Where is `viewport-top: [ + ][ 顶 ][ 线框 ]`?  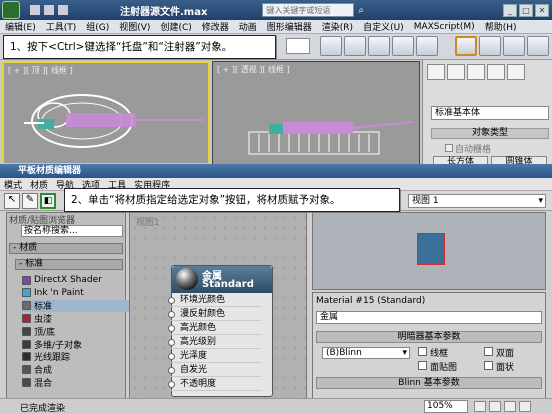 viewport-top: [ + ][ 顶 ][ 线框 ] is located at coordinates (106, 113).